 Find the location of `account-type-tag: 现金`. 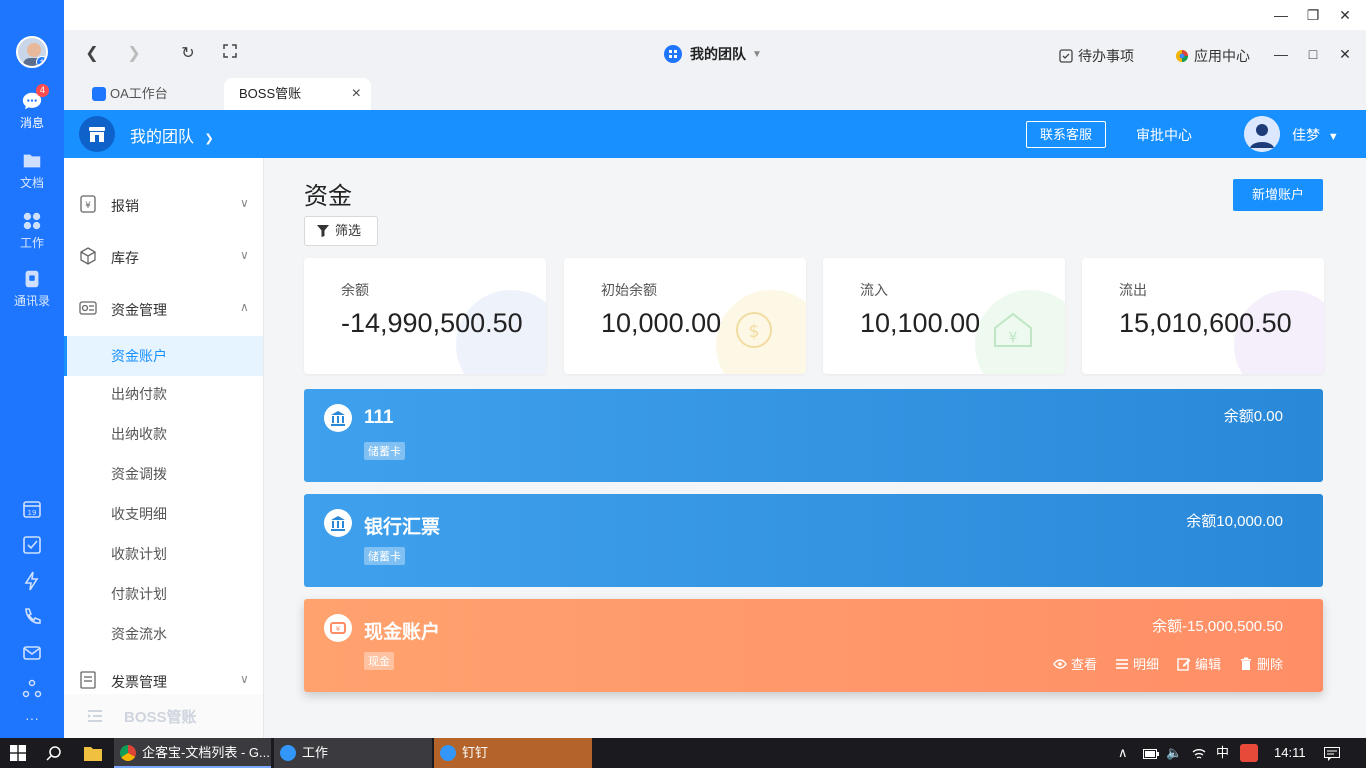

account-type-tag: 现金 is located at coordinates (379, 661).